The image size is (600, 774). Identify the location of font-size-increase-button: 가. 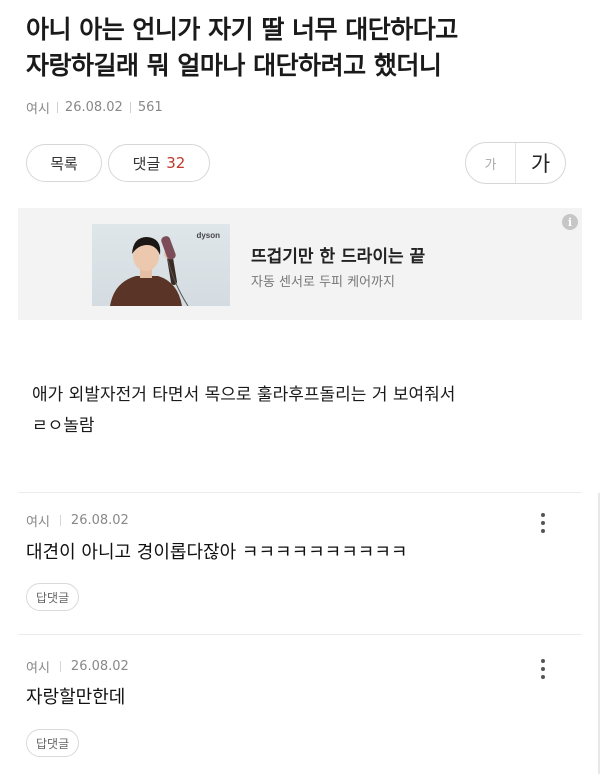
(540, 163).